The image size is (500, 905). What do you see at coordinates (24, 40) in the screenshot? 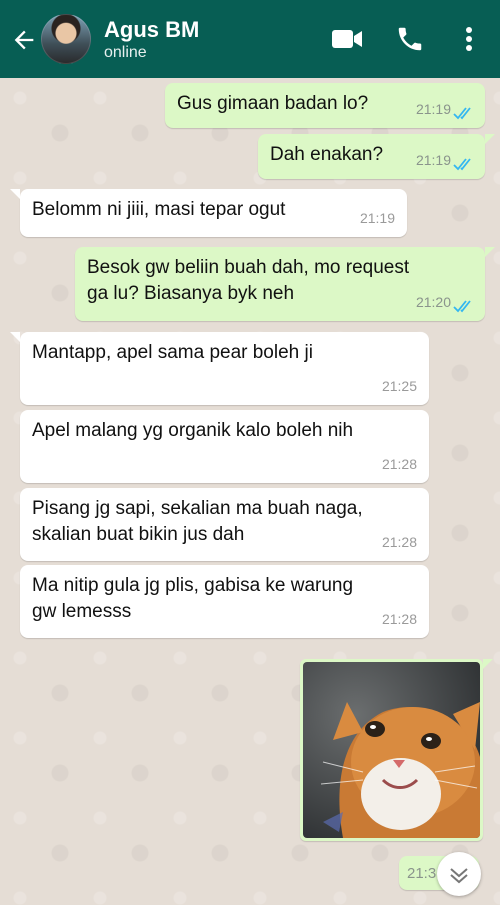
I see `back-arrow-icon` at bounding box center [24, 40].